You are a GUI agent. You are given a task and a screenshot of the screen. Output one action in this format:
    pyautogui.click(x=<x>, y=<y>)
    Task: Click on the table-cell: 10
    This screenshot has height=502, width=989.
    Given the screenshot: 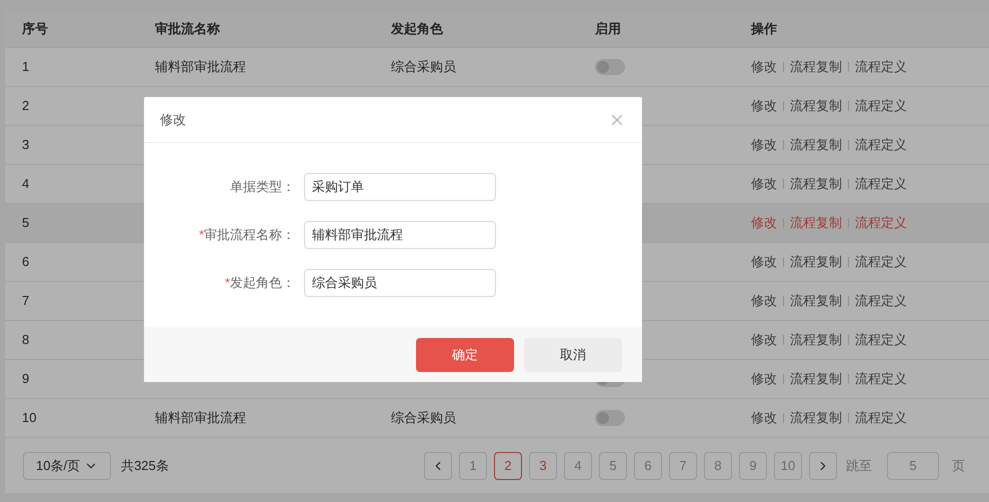 What is the action you would take?
    pyautogui.click(x=29, y=418)
    